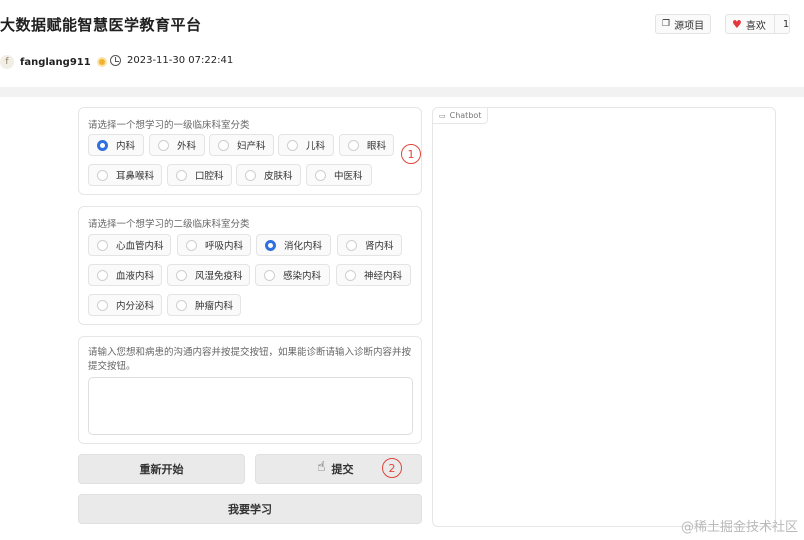 The height and width of the screenshot is (540, 804). What do you see at coordinates (303, 246) in the screenshot?
I see `option-label: 消化内科` at bounding box center [303, 246].